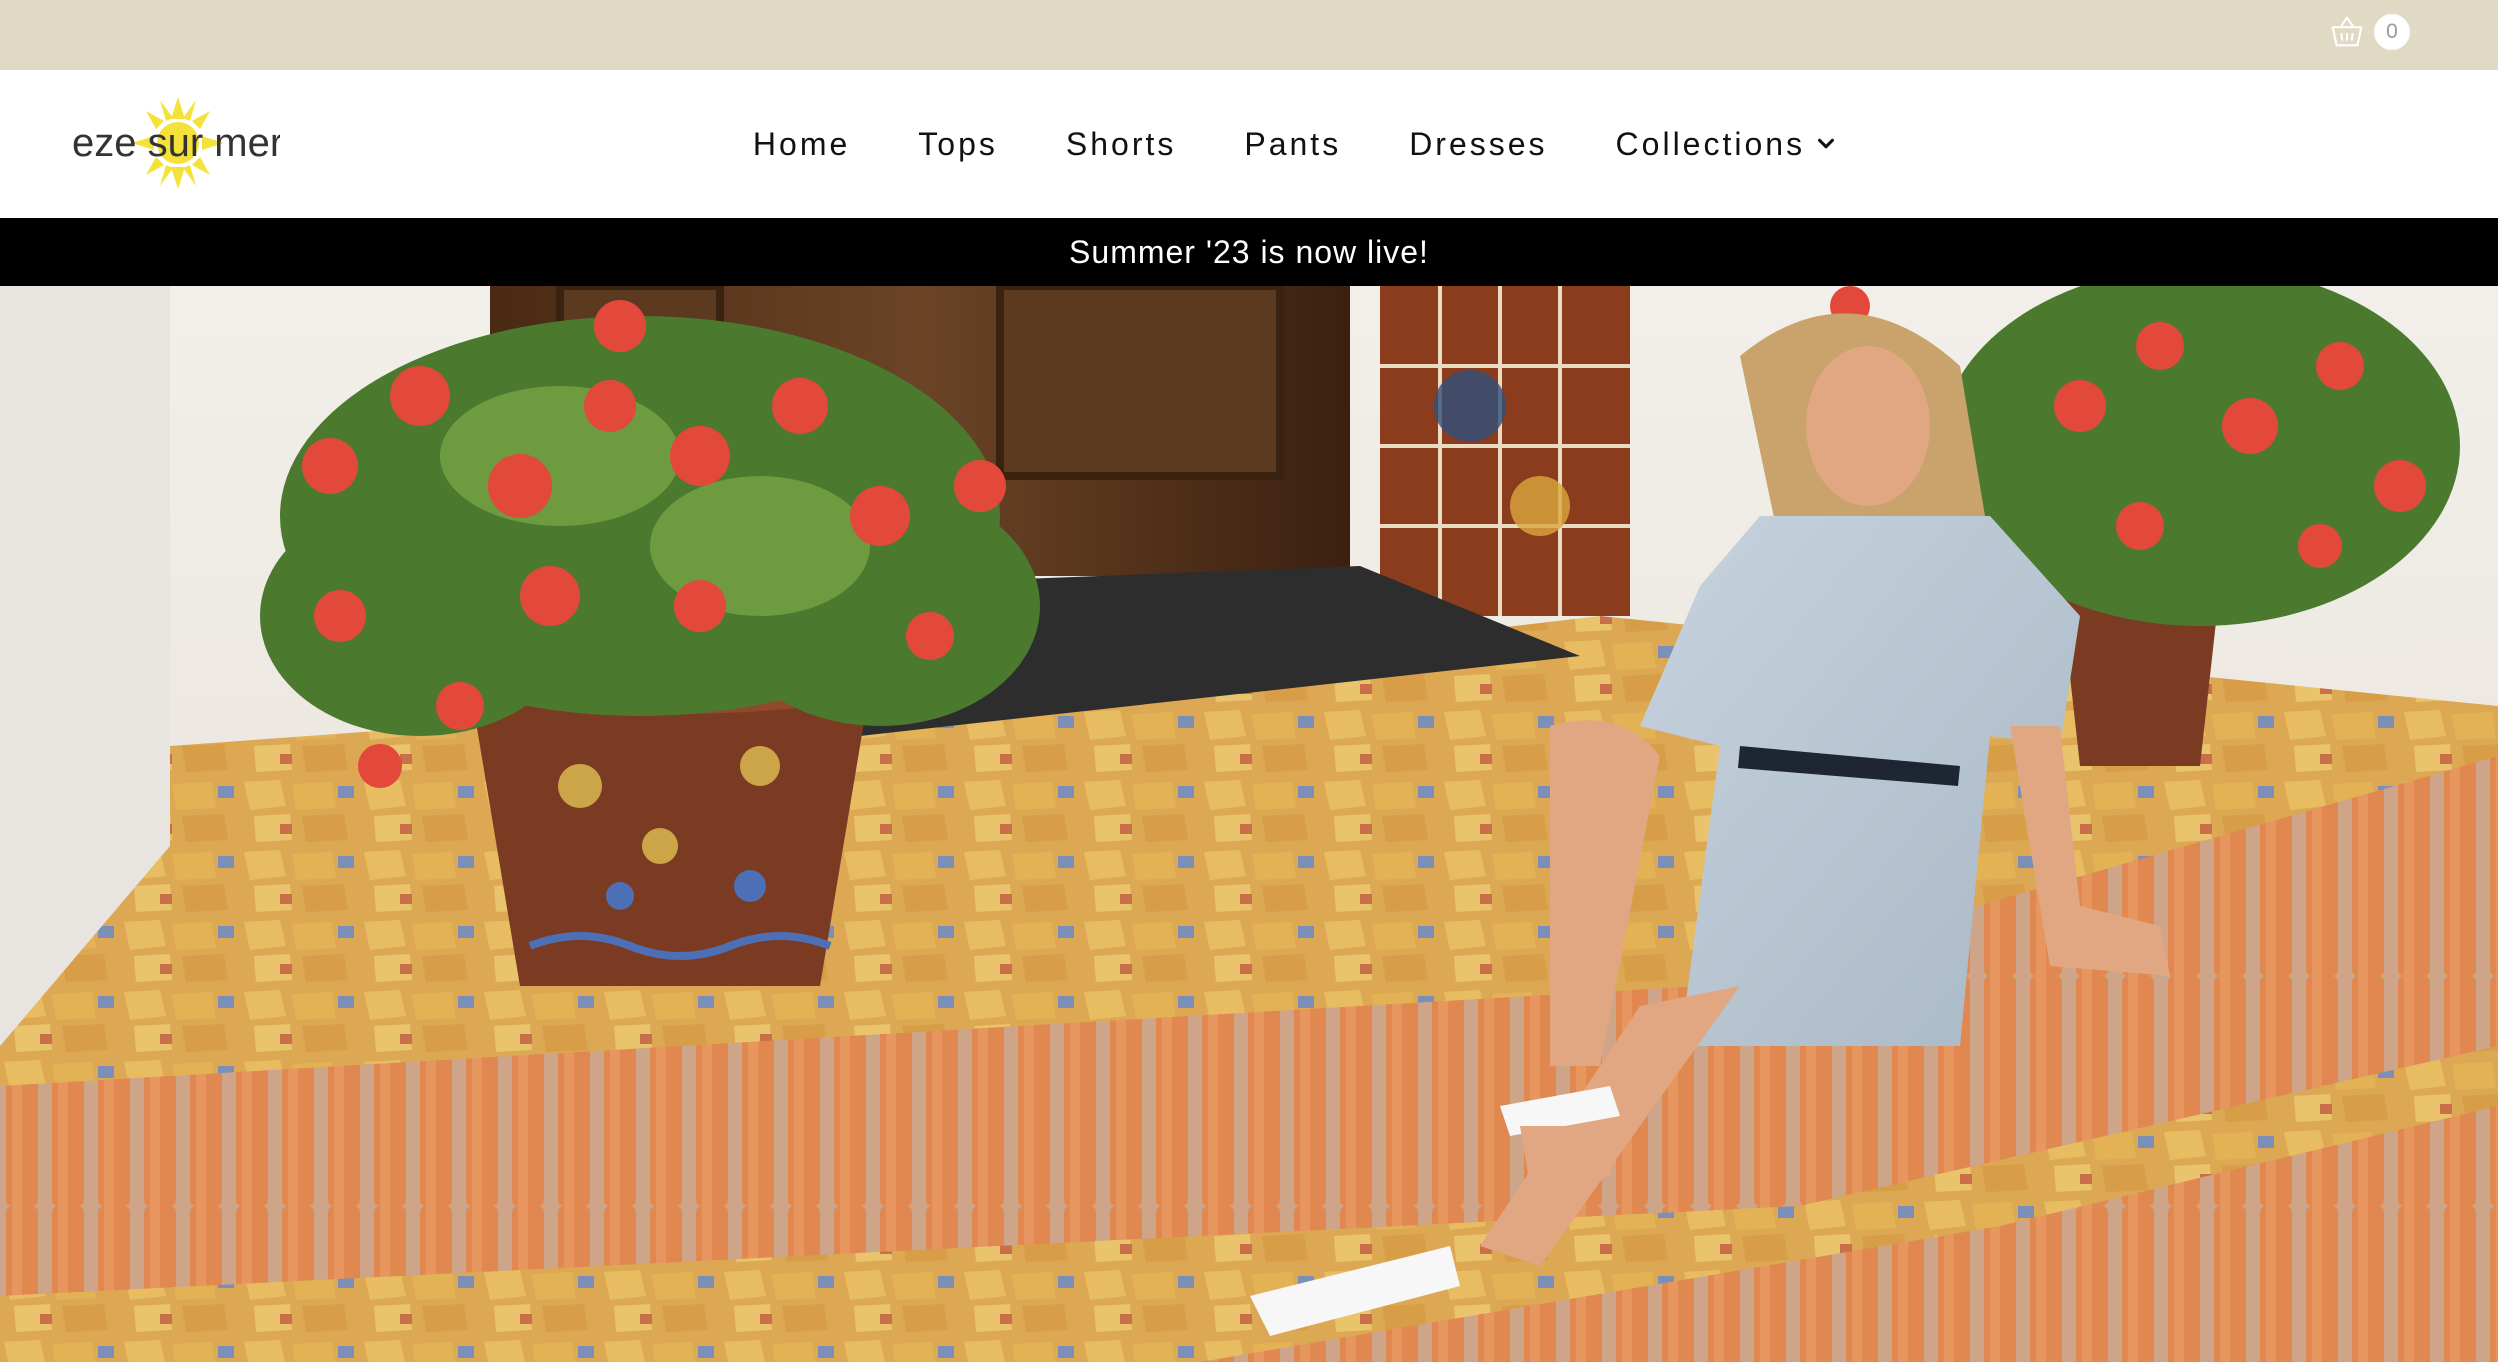  What do you see at coordinates (1710, 143) in the screenshot?
I see `nav-collections-label: Collections` at bounding box center [1710, 143].